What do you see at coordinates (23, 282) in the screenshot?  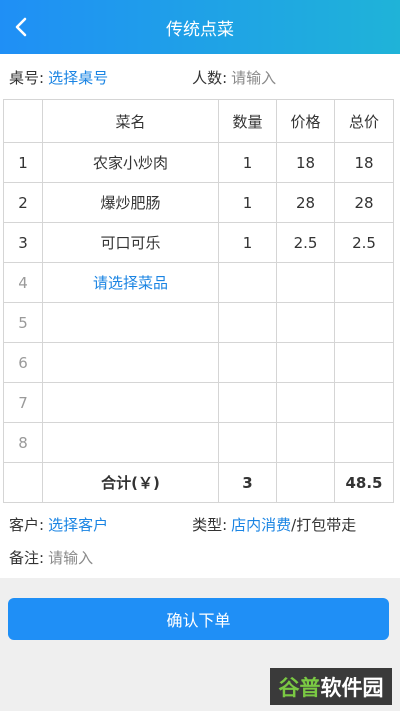 I see `row-index: 4` at bounding box center [23, 282].